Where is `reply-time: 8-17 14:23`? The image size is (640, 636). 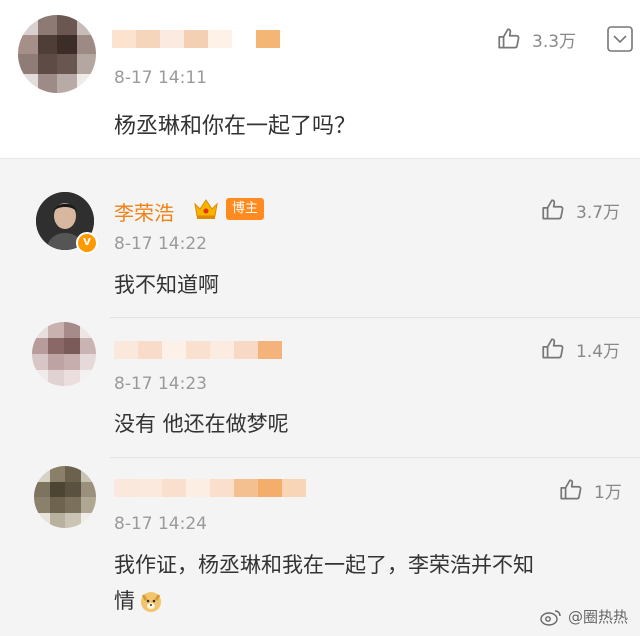 reply-time: 8-17 14:23 is located at coordinates (160, 384).